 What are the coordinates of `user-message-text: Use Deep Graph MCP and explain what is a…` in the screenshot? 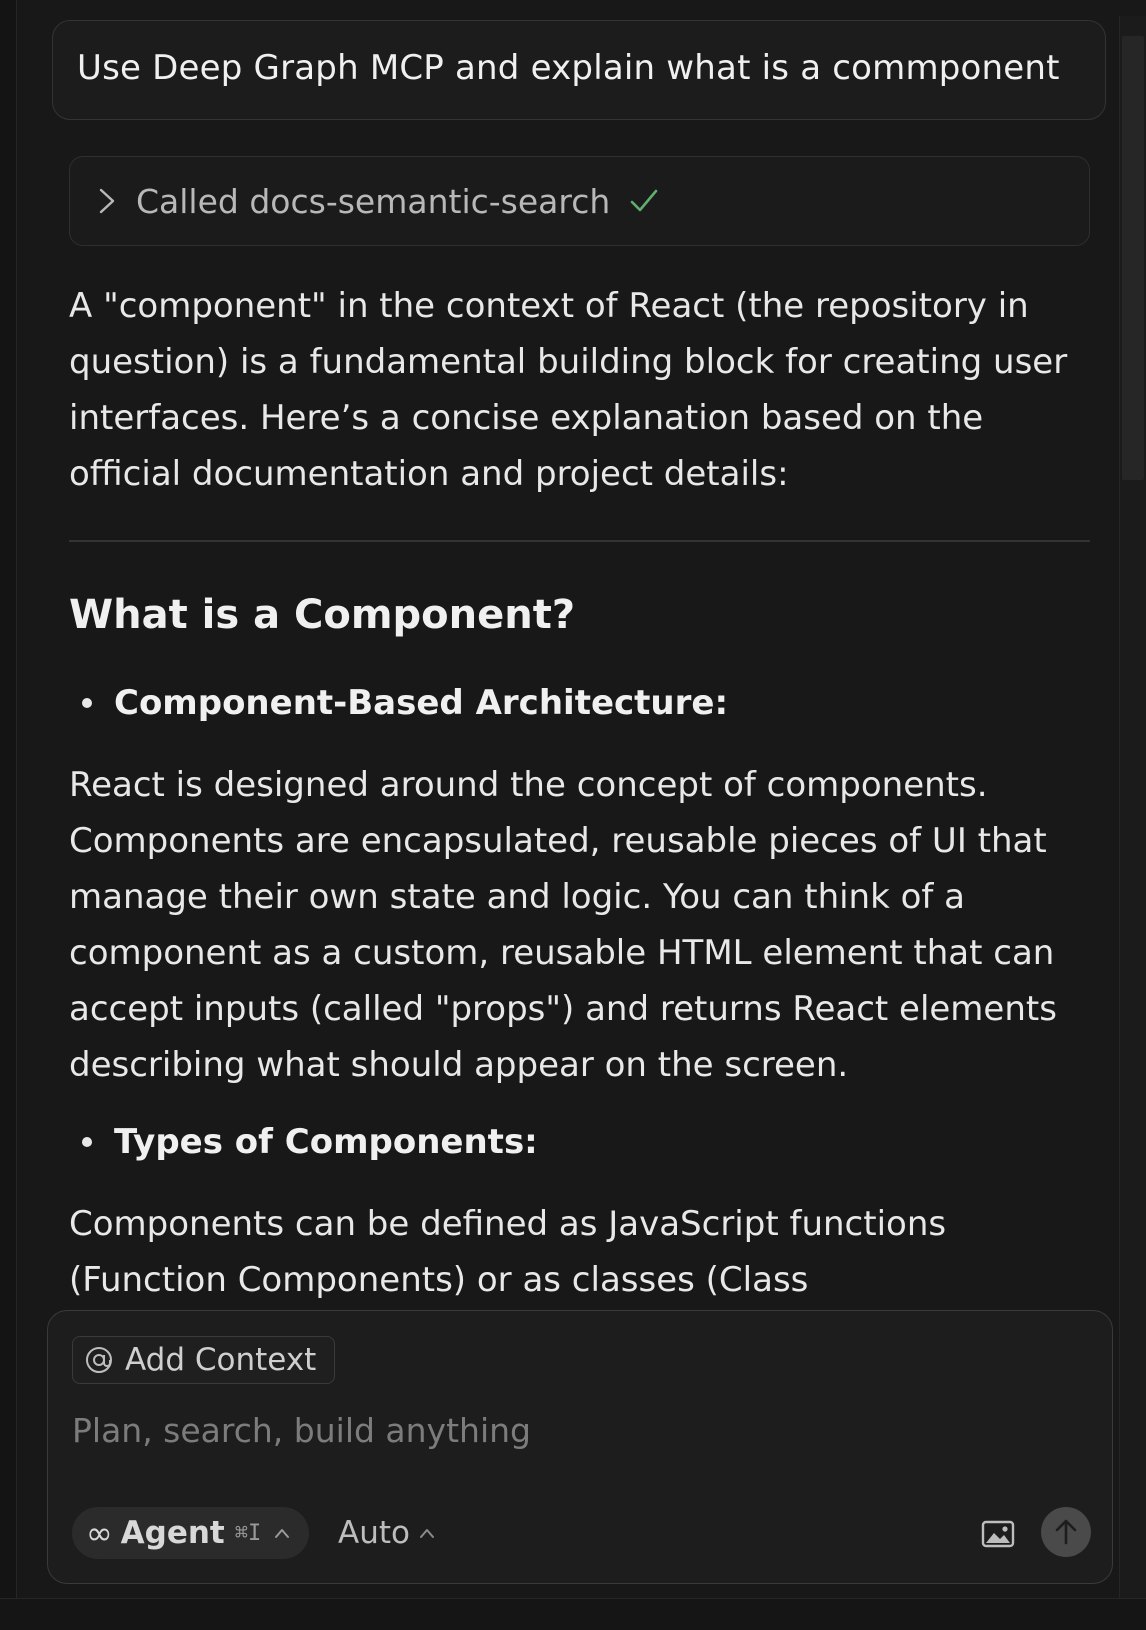 It's located at (568, 68).